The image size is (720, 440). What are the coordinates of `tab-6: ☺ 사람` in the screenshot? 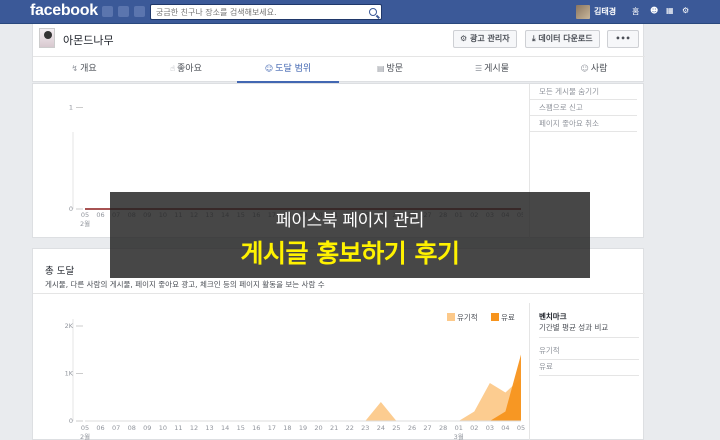 It's located at (594, 70).